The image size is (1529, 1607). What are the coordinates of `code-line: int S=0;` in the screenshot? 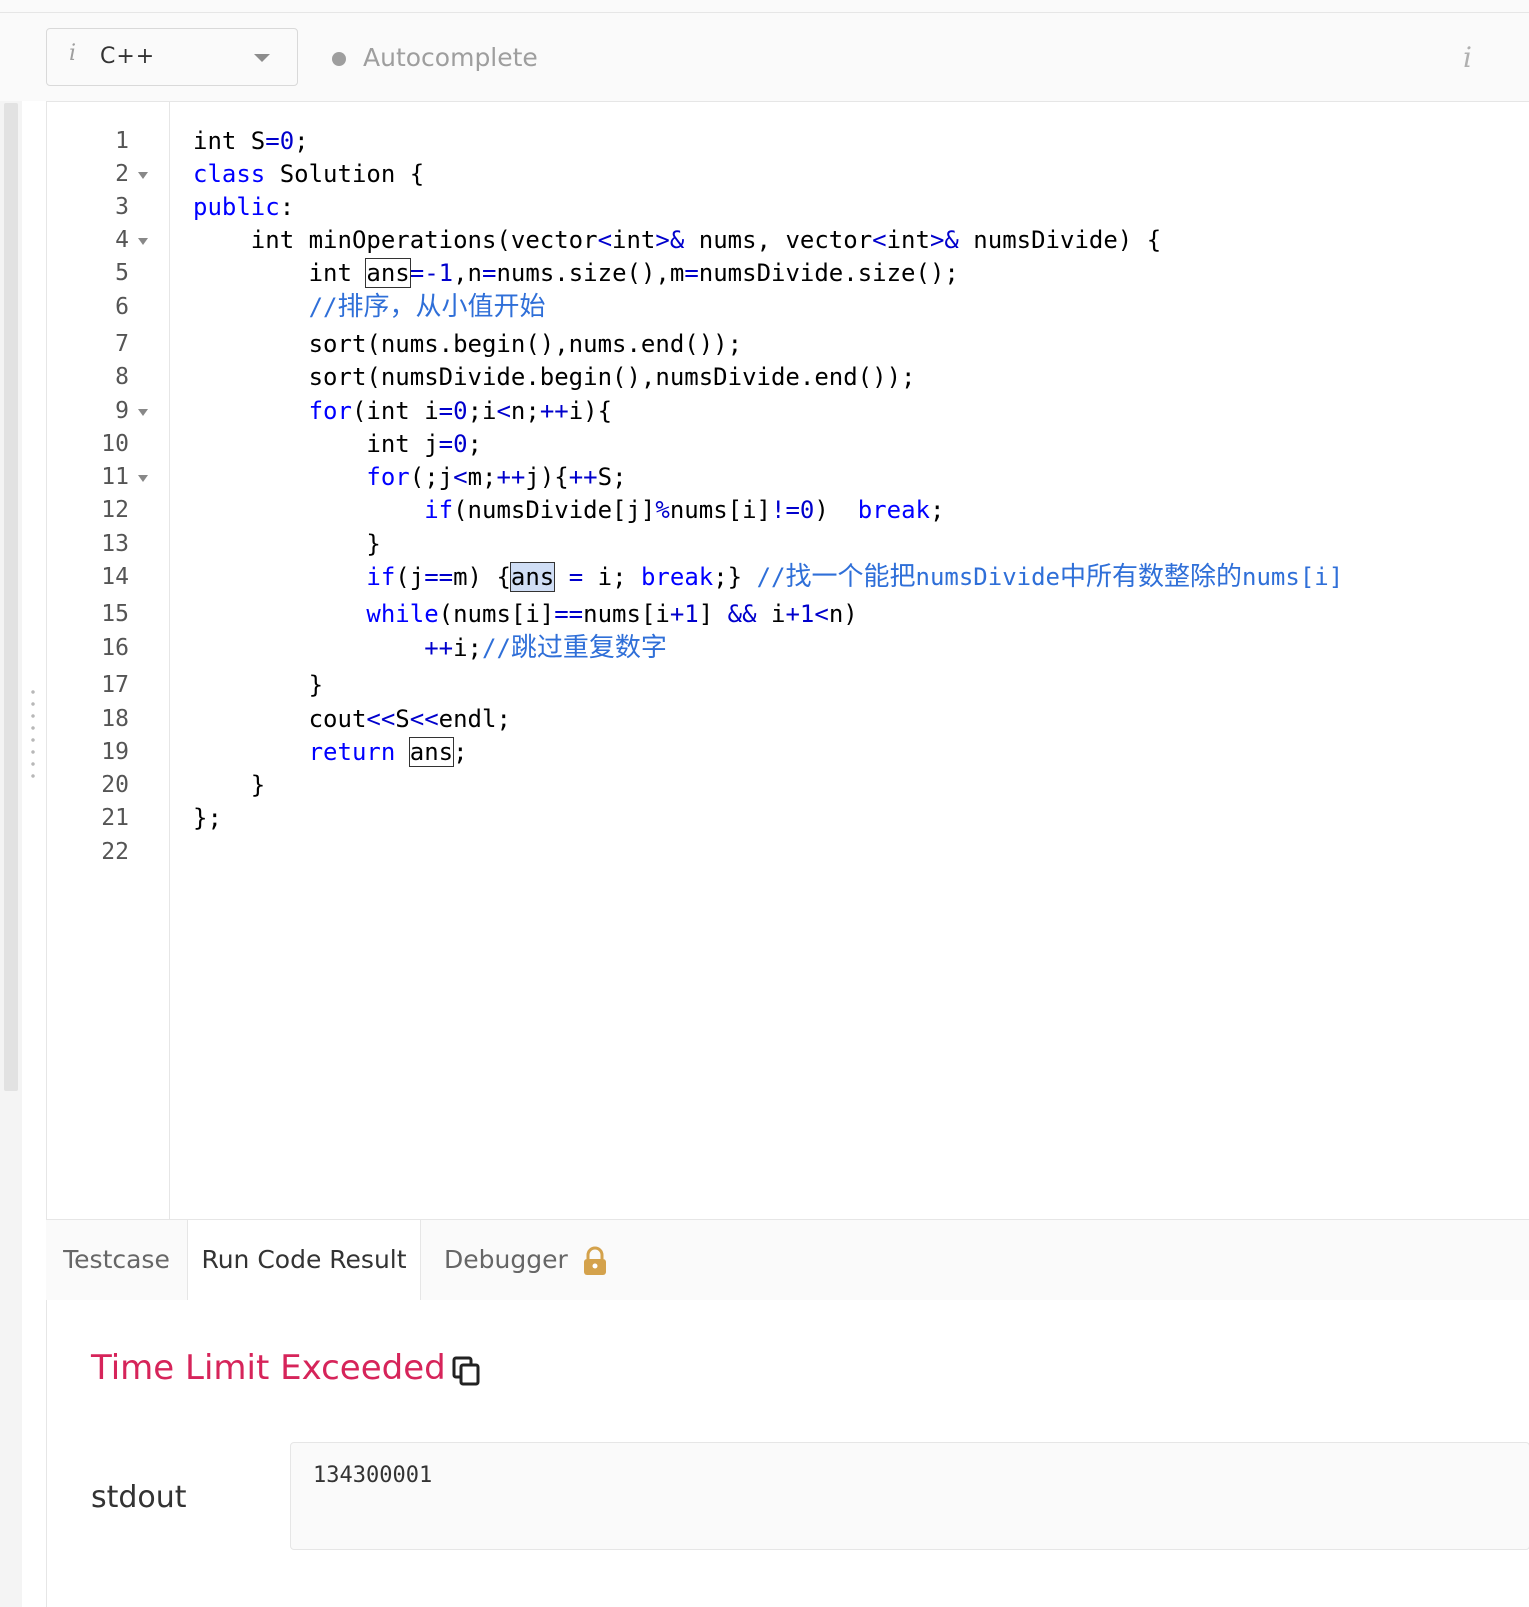 It's located at (251, 141).